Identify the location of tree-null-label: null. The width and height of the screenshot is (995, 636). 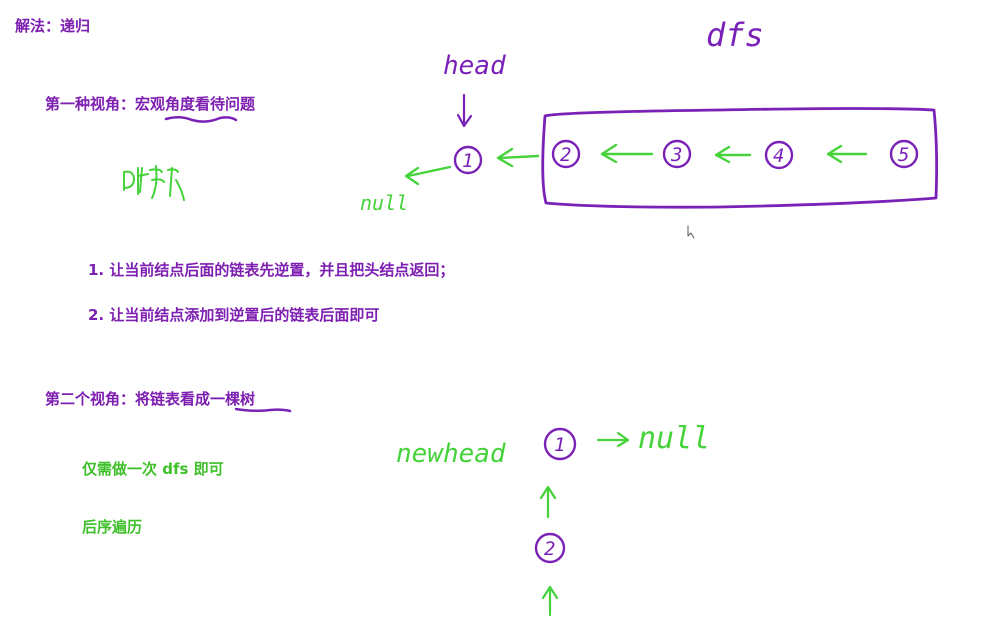
(674, 438).